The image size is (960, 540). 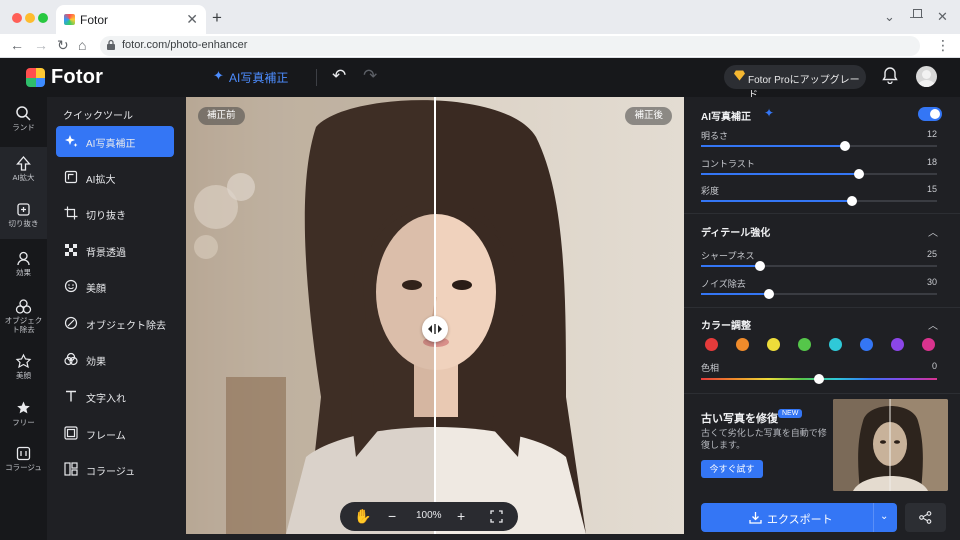 What do you see at coordinates (23, 120) in the screenshot?
I see `rail-item-0: ランド` at bounding box center [23, 120].